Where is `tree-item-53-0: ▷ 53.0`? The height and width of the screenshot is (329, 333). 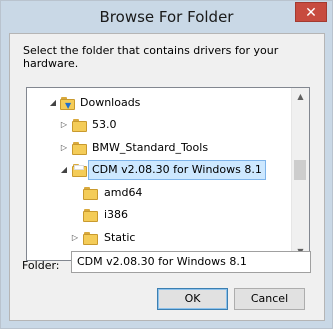
tree-item-53-0: ▷ 53.0 is located at coordinates (160, 125).